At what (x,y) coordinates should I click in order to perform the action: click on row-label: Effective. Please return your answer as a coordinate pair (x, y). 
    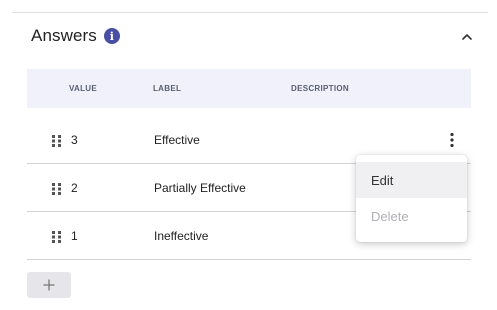
    Looking at the image, I should click on (177, 140).